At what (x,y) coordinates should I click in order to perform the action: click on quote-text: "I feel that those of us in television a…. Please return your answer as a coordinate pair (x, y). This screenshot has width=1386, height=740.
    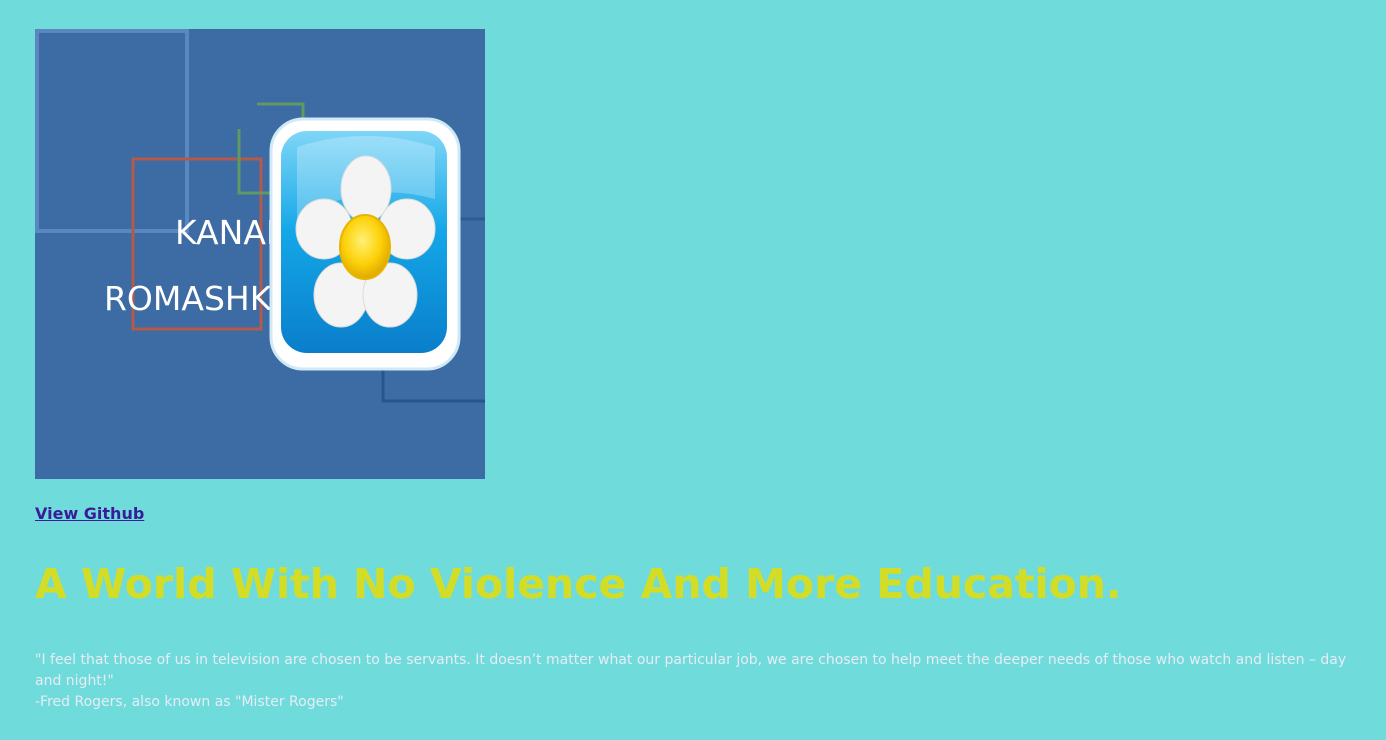
    Looking at the image, I should click on (691, 670).